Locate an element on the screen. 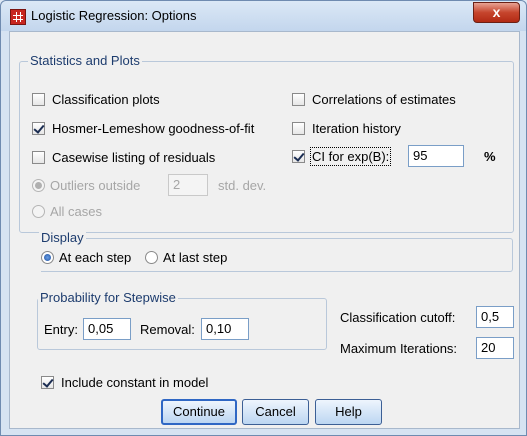 Image resolution: width=527 pixels, height=436 pixels. statistics-and-plots-legend: Statistics and Plots is located at coordinates (85, 60).